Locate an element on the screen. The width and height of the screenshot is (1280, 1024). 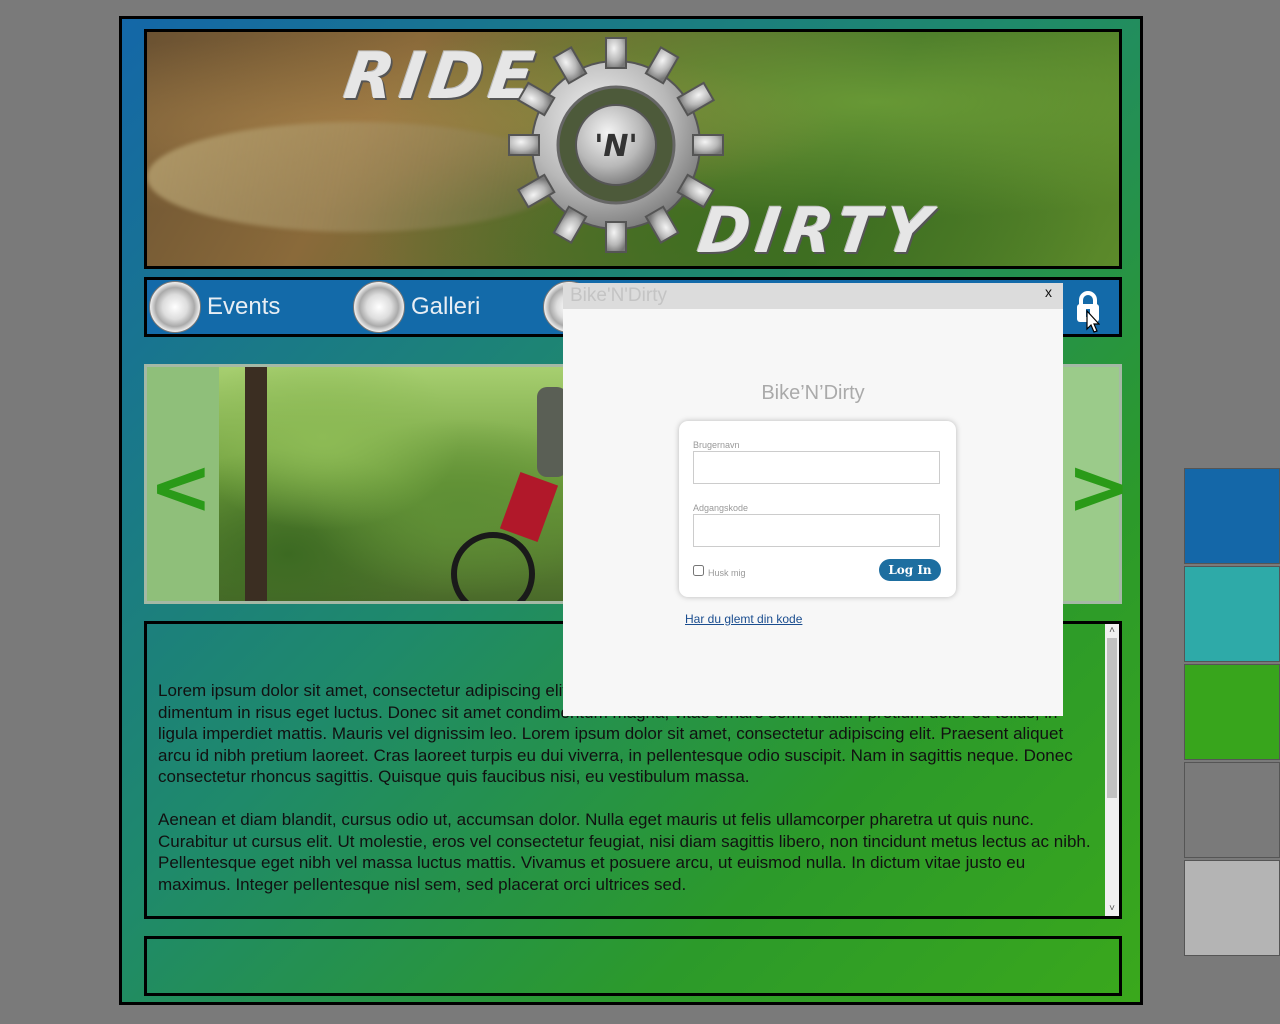
login-button: Log In is located at coordinates (910, 570).